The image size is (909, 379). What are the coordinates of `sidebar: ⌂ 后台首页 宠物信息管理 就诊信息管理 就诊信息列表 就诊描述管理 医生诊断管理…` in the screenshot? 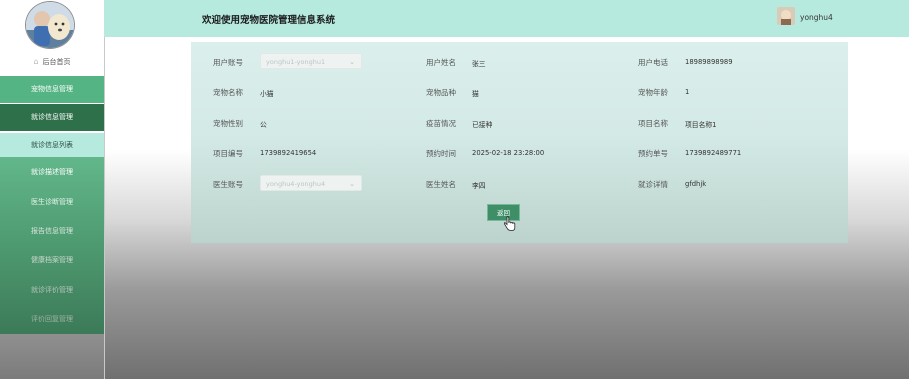 It's located at (52, 189).